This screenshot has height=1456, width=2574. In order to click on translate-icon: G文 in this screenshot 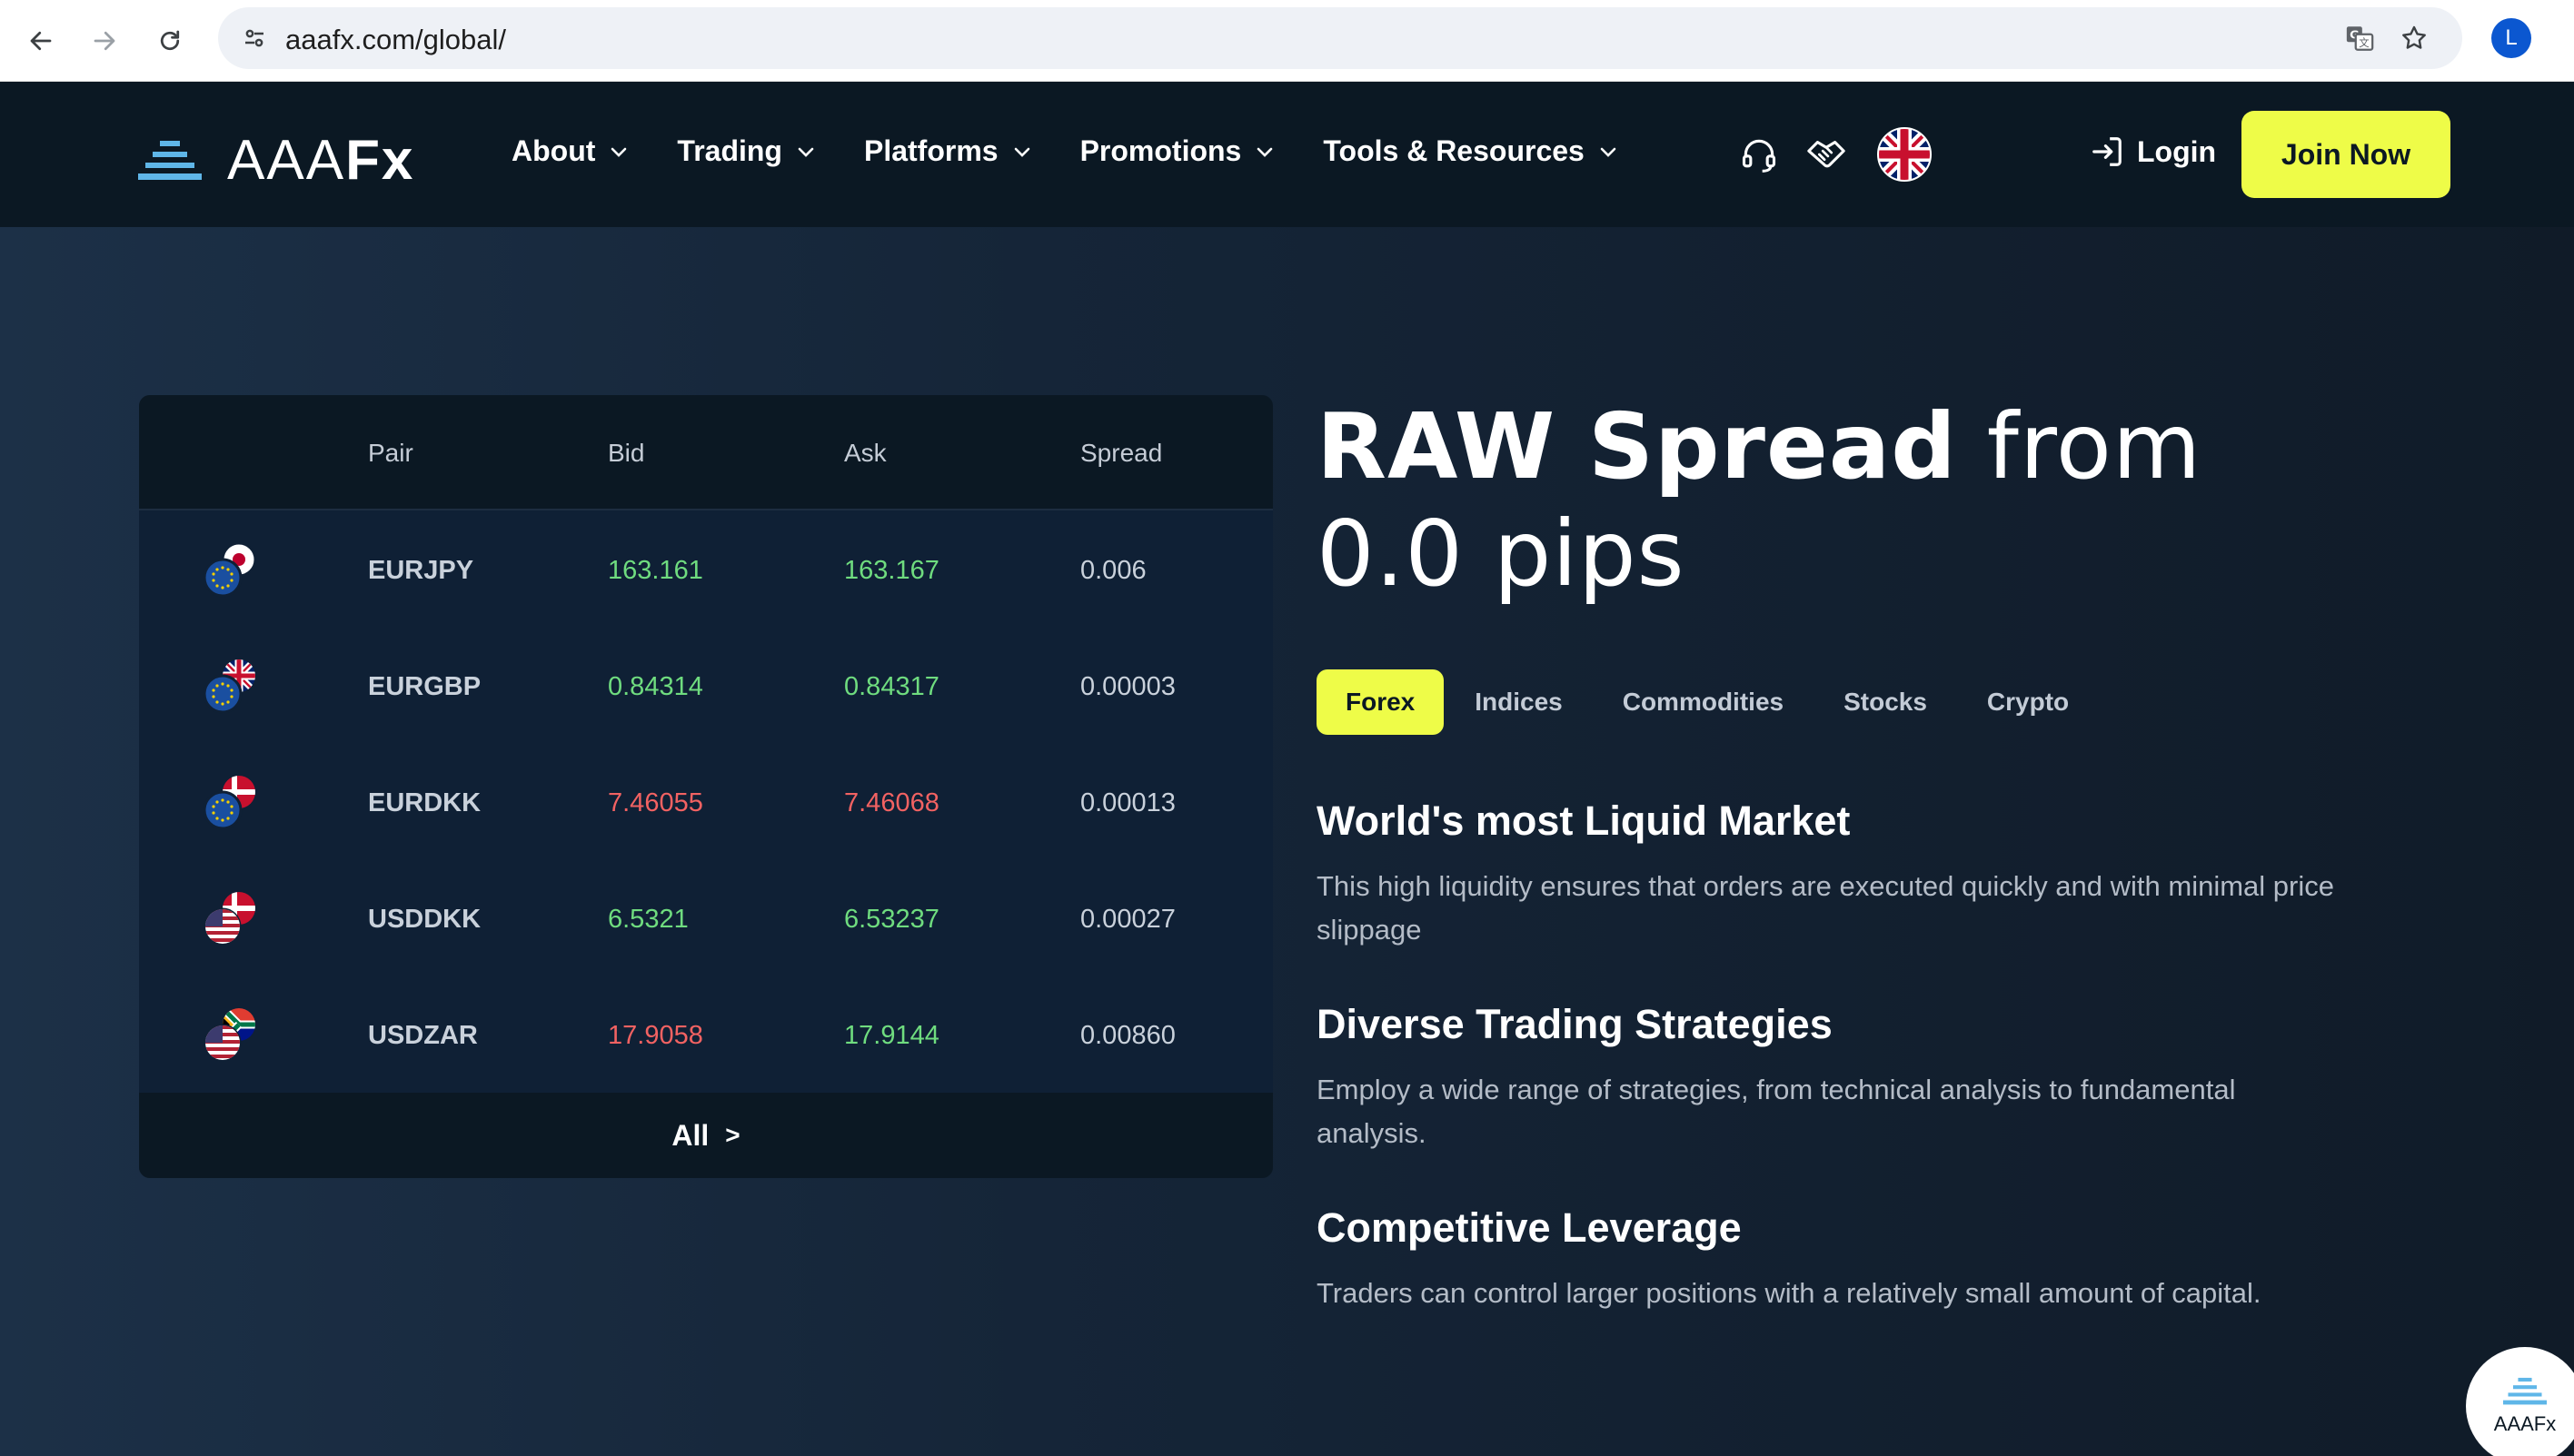, I will do `click(2360, 38)`.